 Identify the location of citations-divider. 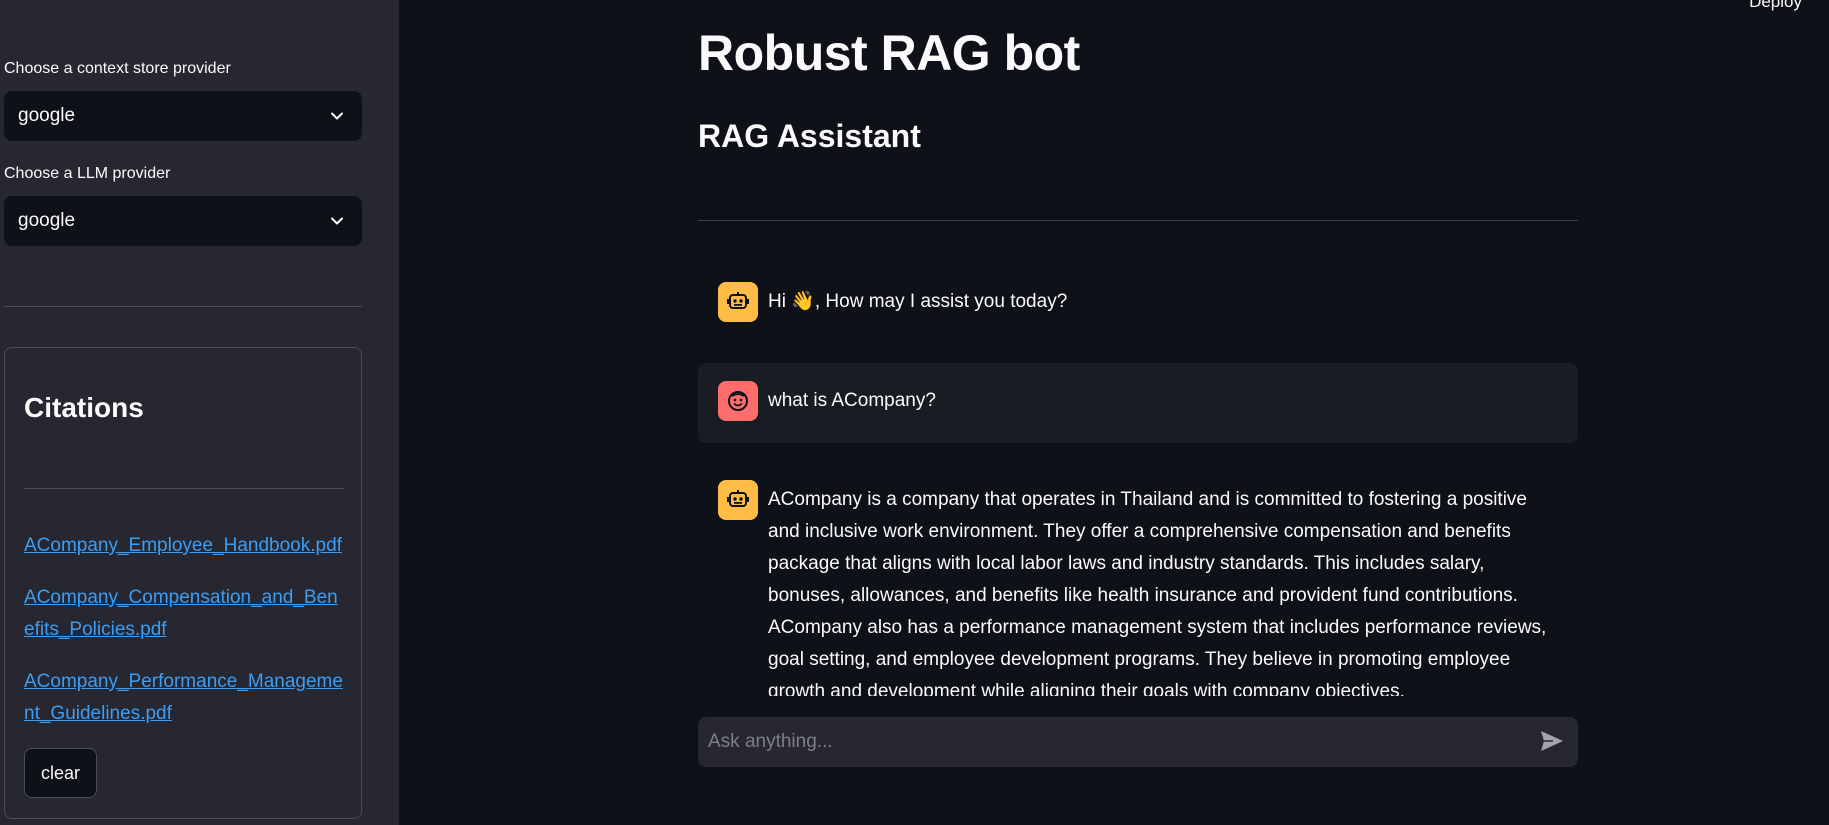
(184, 488).